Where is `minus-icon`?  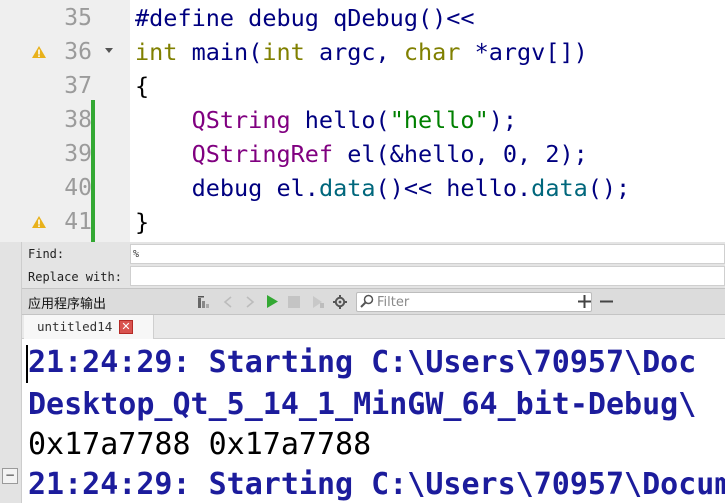
minus-icon is located at coordinates (606, 301).